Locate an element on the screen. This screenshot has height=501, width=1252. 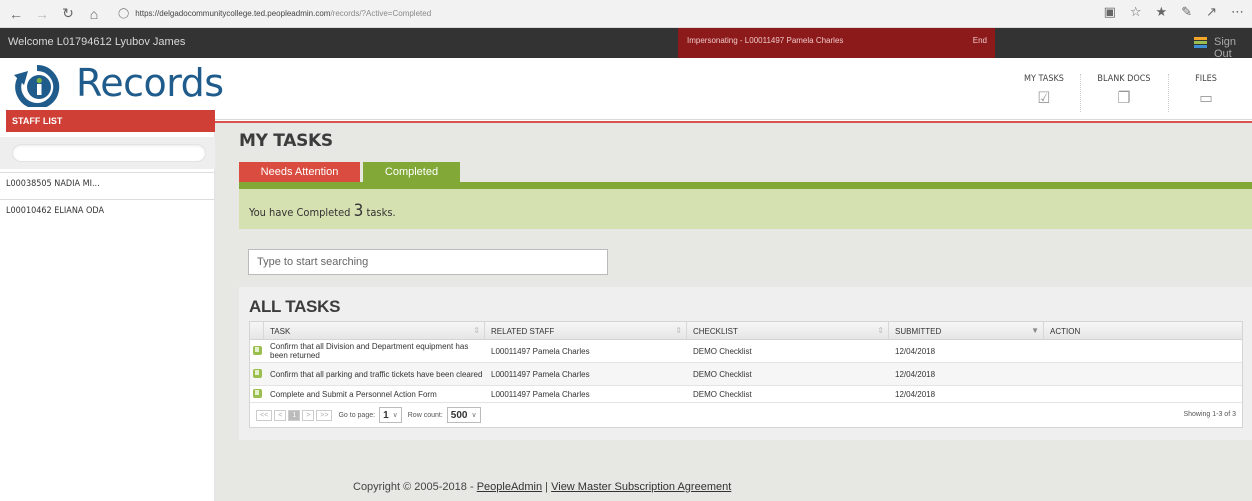
favorite-star-icon: ☆ is located at coordinates (1136, 12).